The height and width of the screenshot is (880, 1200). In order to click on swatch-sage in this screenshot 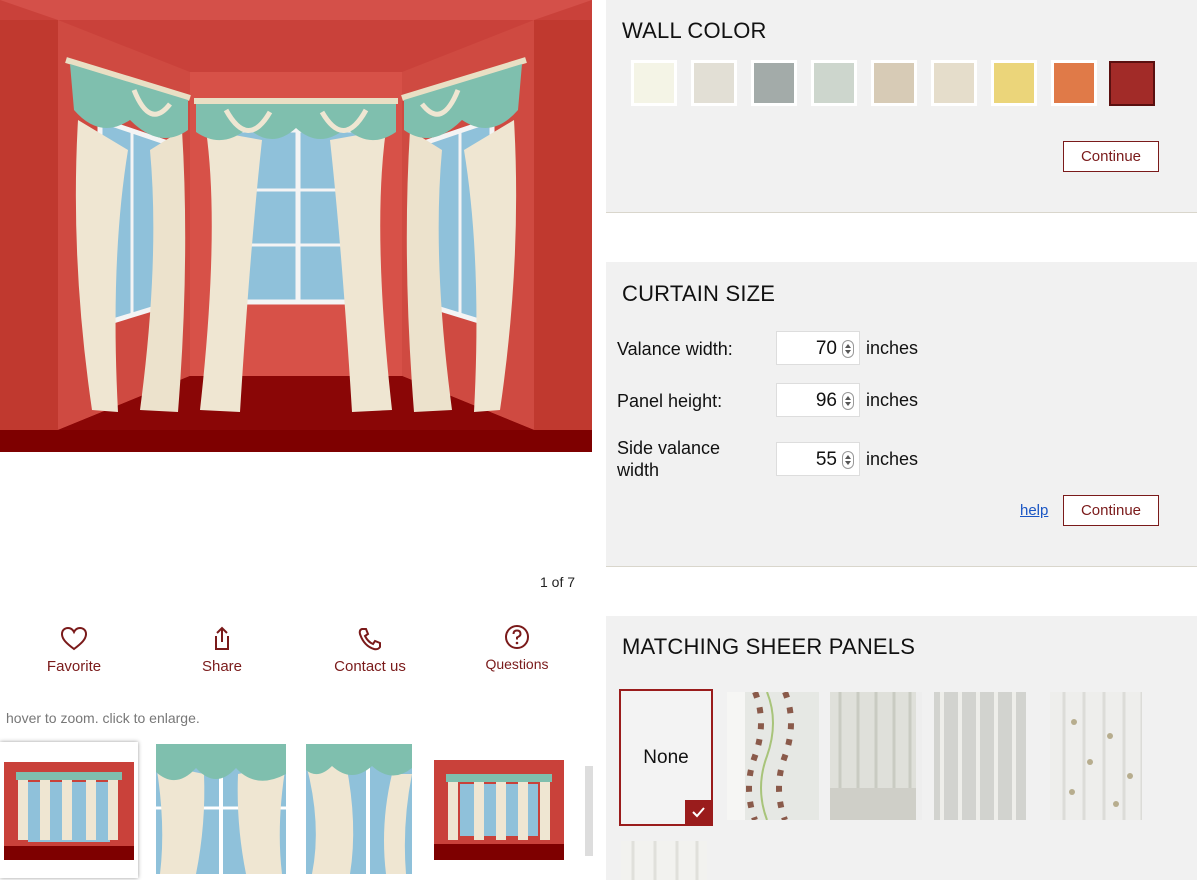, I will do `click(834, 83)`.